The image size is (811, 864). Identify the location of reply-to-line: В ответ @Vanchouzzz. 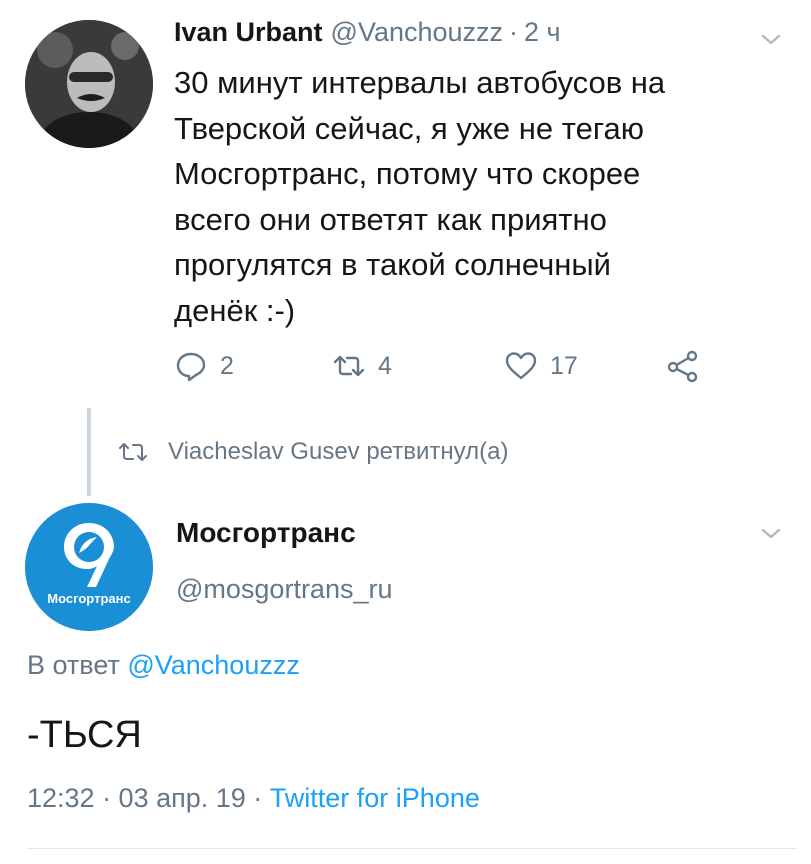
(163, 665).